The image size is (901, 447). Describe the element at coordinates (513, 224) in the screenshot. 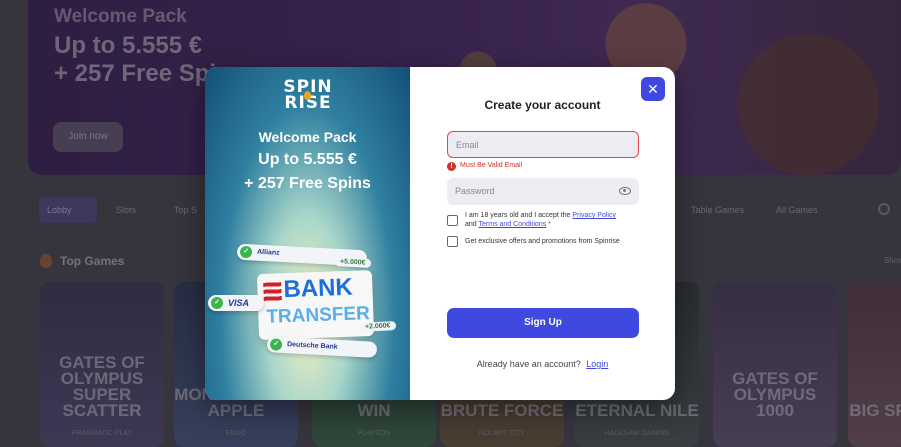

I see `terms-conditions-link: Terms and Conditions` at that location.